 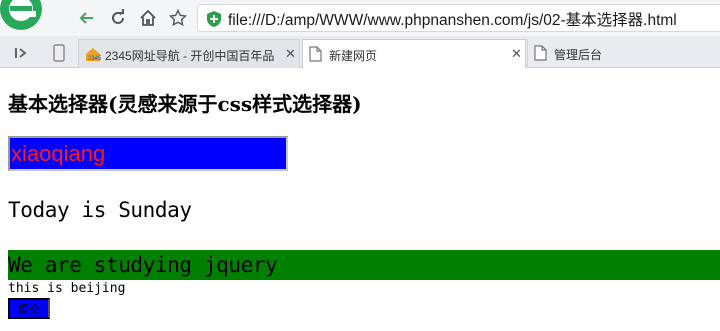 What do you see at coordinates (148, 18) in the screenshot?
I see `home-icon` at bounding box center [148, 18].